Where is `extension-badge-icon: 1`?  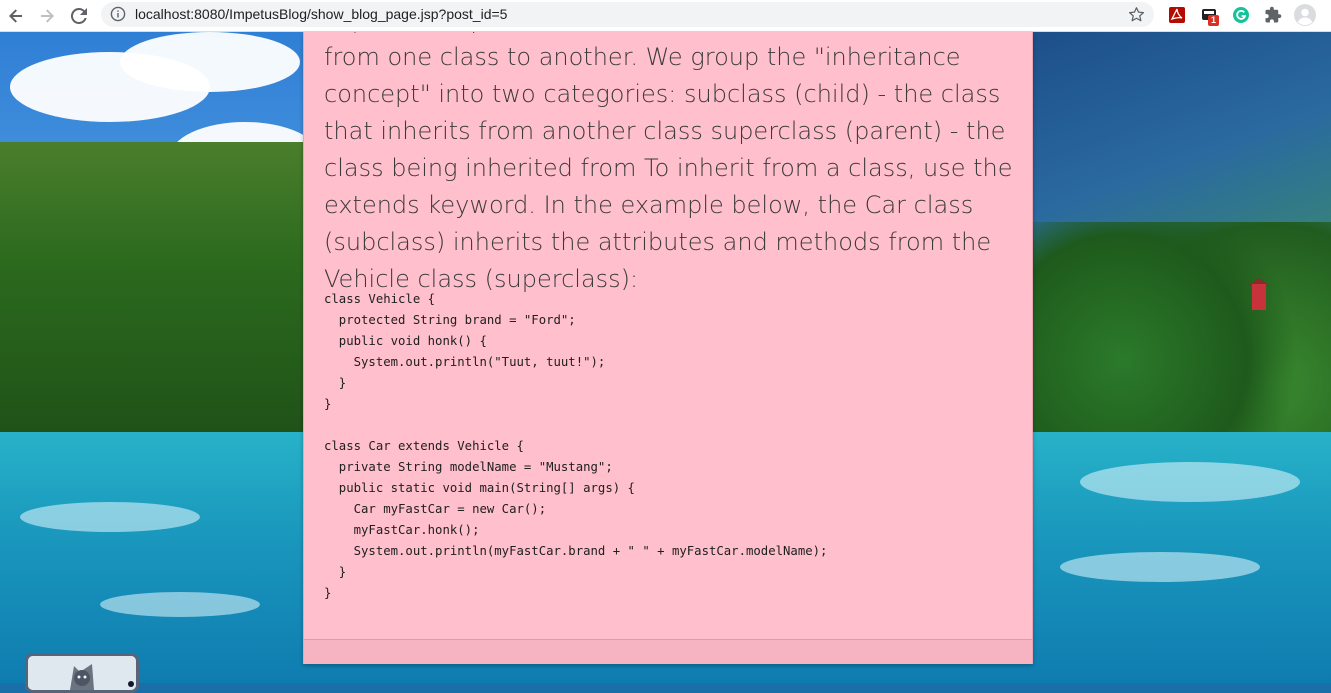 extension-badge-icon: 1 is located at coordinates (1209, 15).